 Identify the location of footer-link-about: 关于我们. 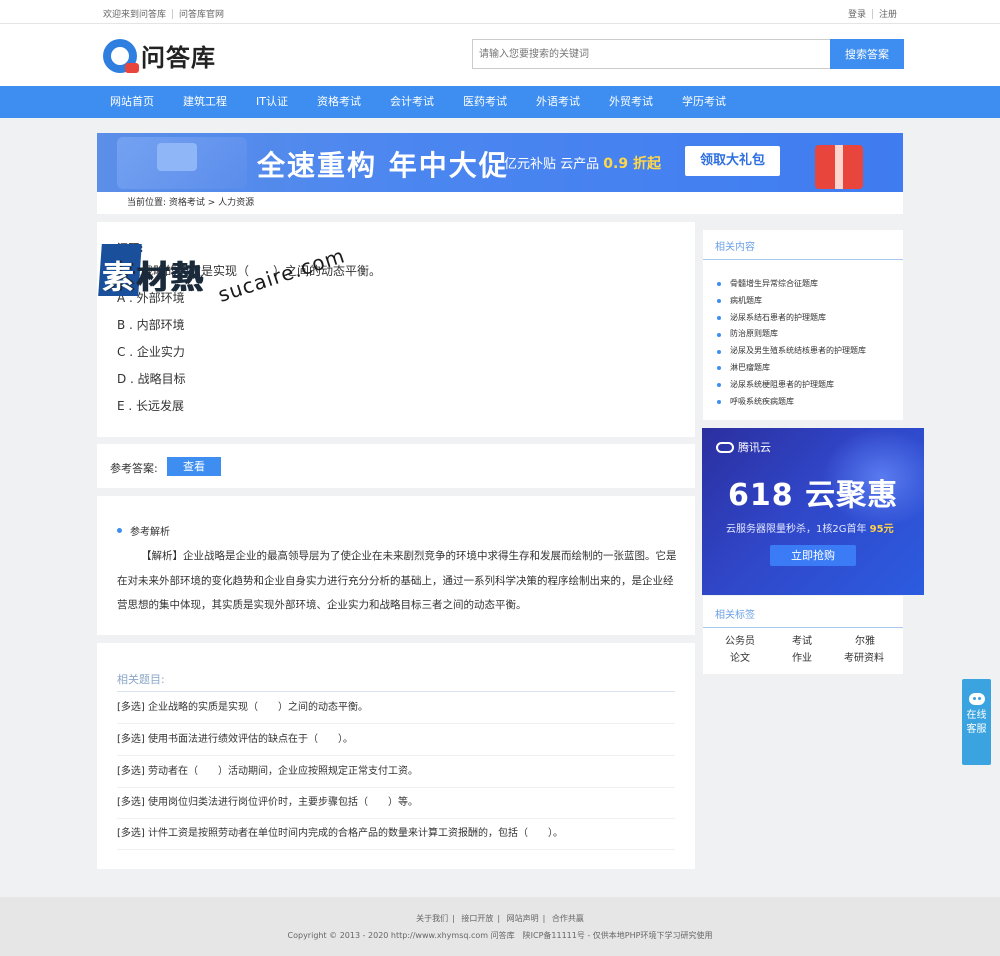
(432, 918).